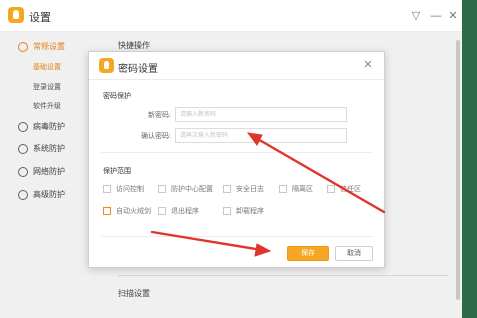  What do you see at coordinates (250, 189) in the screenshot?
I see `checkbox-label: 安全日志` at bounding box center [250, 189].